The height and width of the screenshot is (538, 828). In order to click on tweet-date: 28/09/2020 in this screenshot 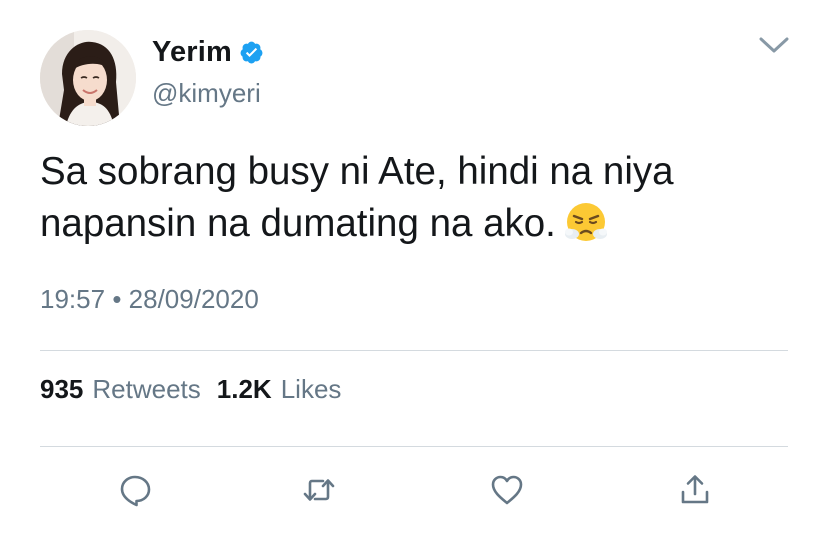, I will do `click(193, 299)`.